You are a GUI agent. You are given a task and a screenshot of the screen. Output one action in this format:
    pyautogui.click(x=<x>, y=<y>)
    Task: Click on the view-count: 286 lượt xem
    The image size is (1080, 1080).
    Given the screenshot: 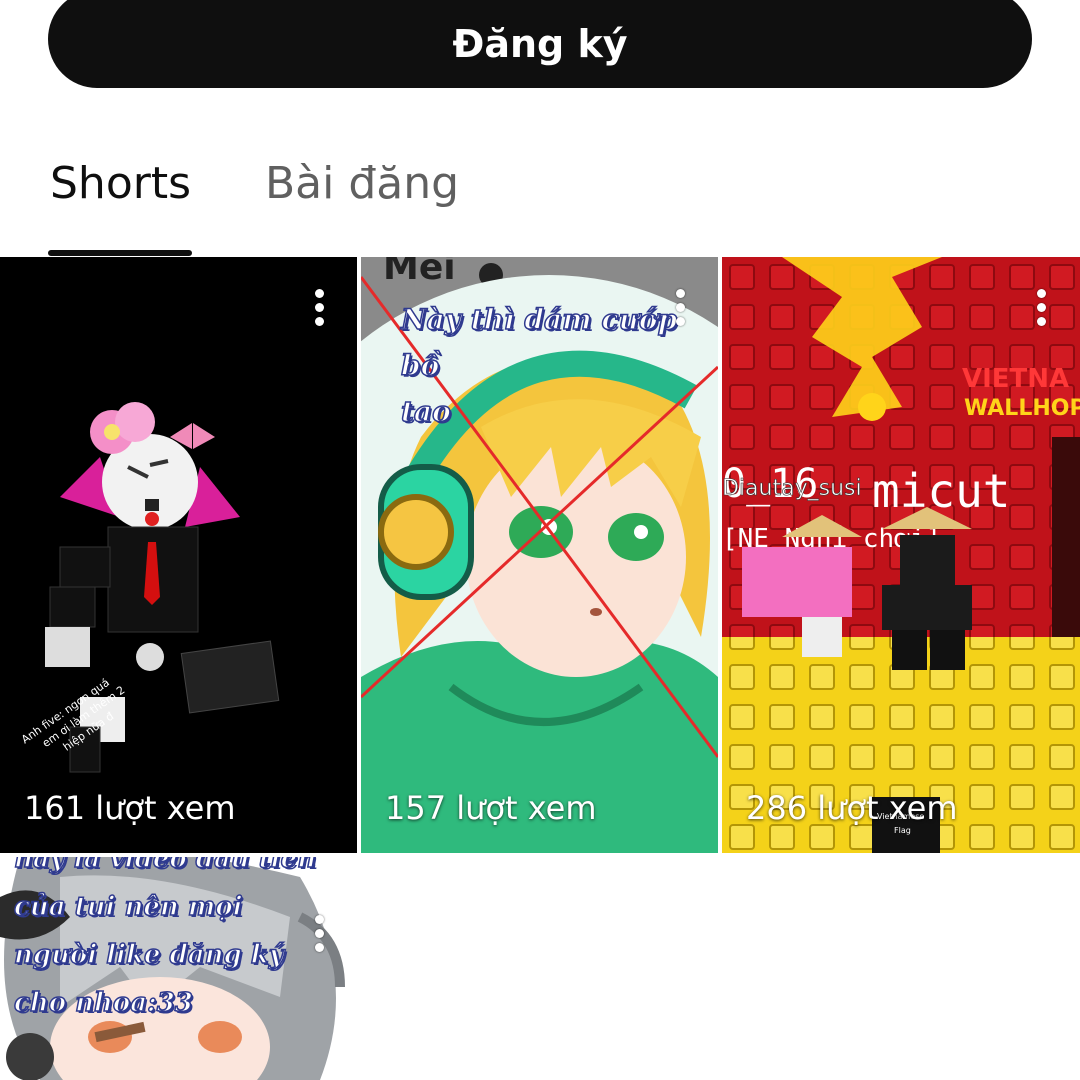 What is the action you would take?
    pyautogui.click(x=852, y=808)
    